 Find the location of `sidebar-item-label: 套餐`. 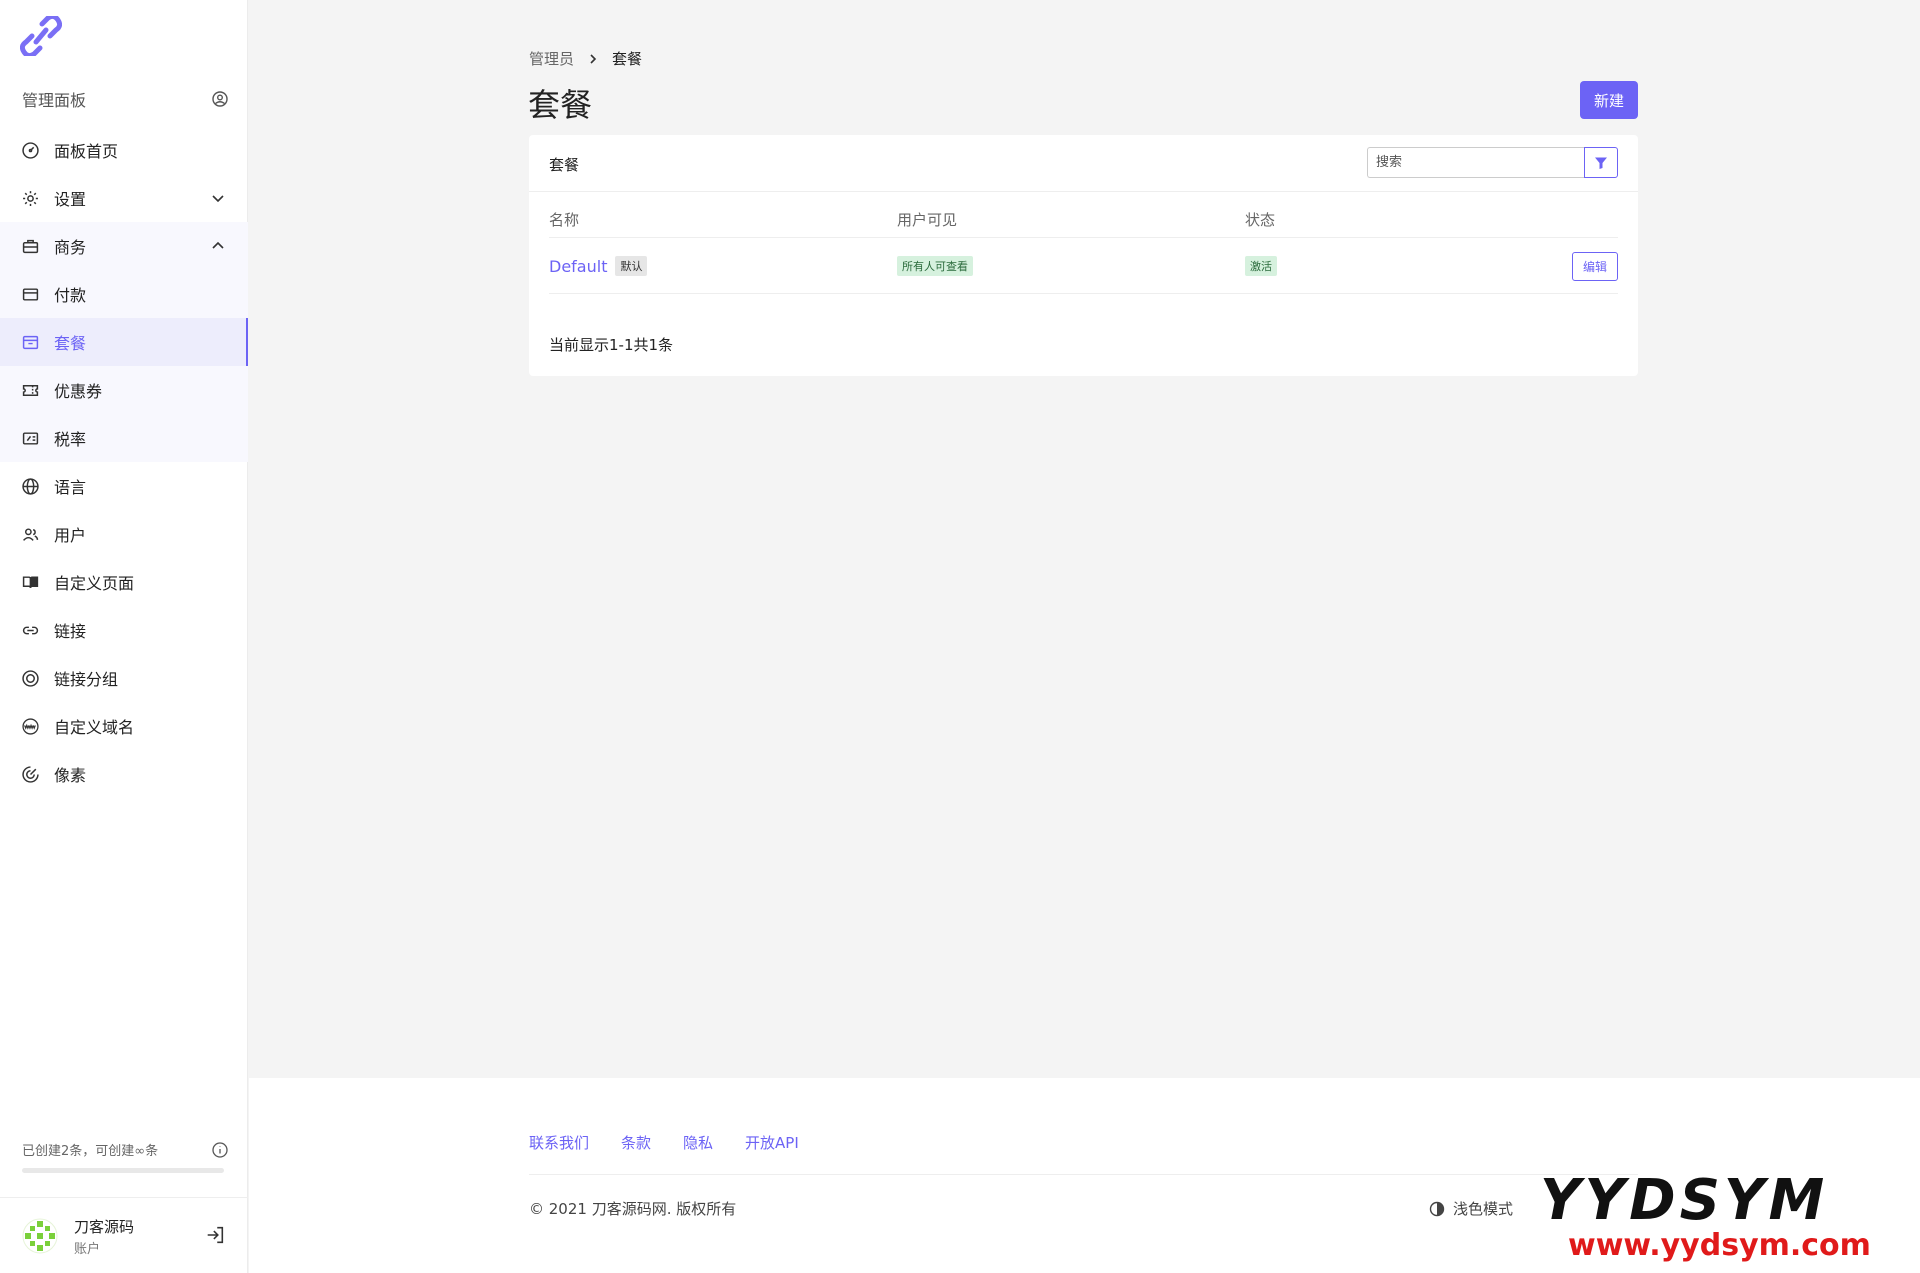

sidebar-item-label: 套餐 is located at coordinates (70, 343).